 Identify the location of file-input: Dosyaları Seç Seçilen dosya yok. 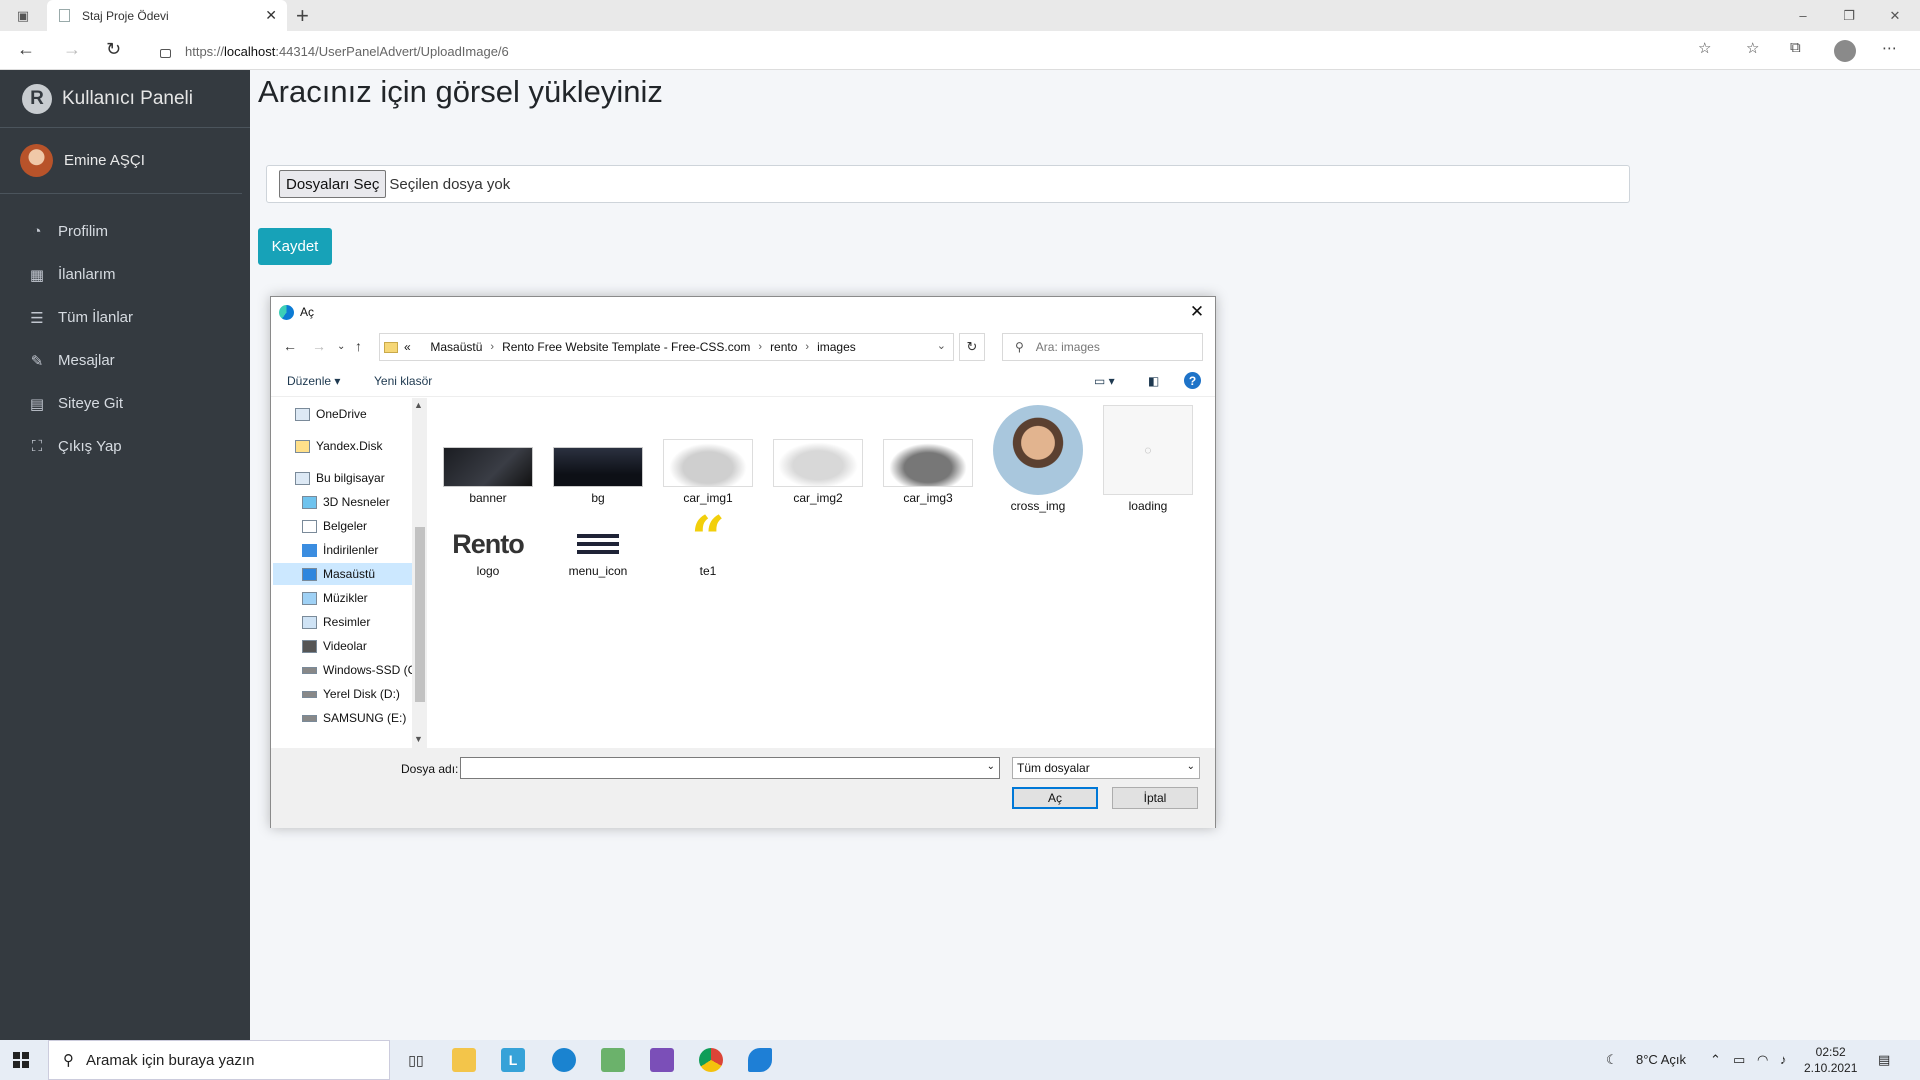
(948, 184).